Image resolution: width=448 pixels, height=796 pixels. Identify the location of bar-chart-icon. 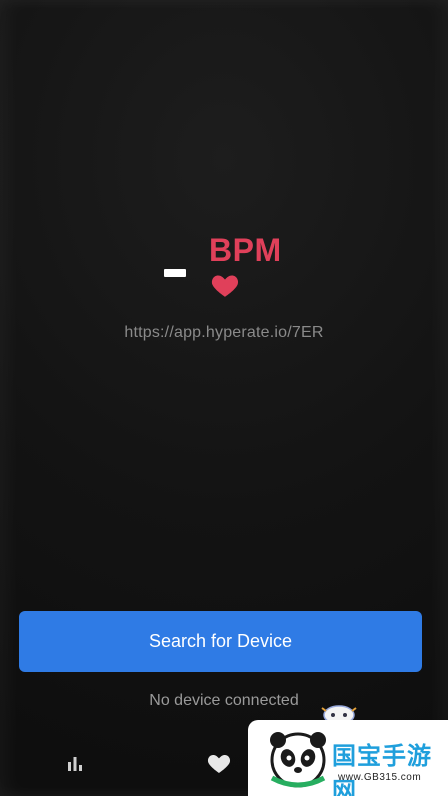
(75, 764).